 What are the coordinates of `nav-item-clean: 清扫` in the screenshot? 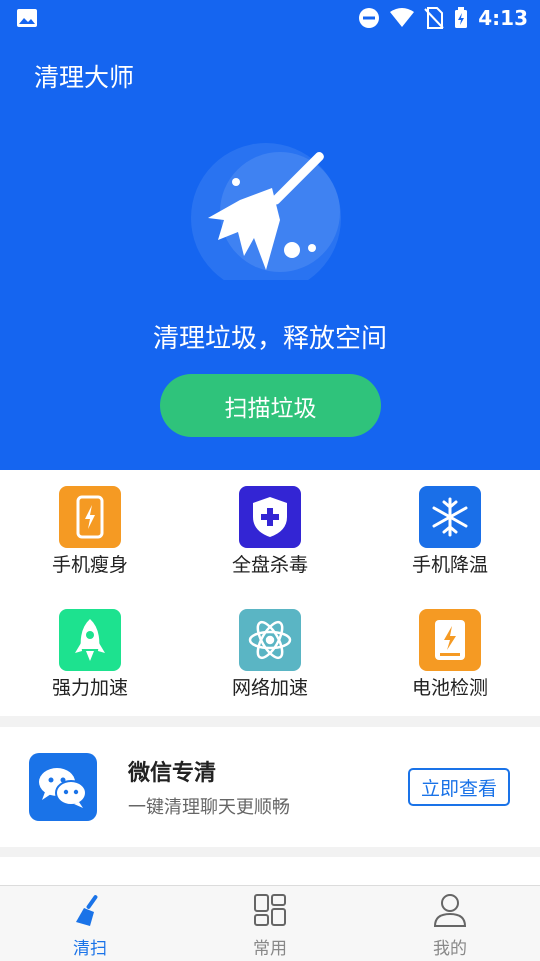 It's located at (90, 923).